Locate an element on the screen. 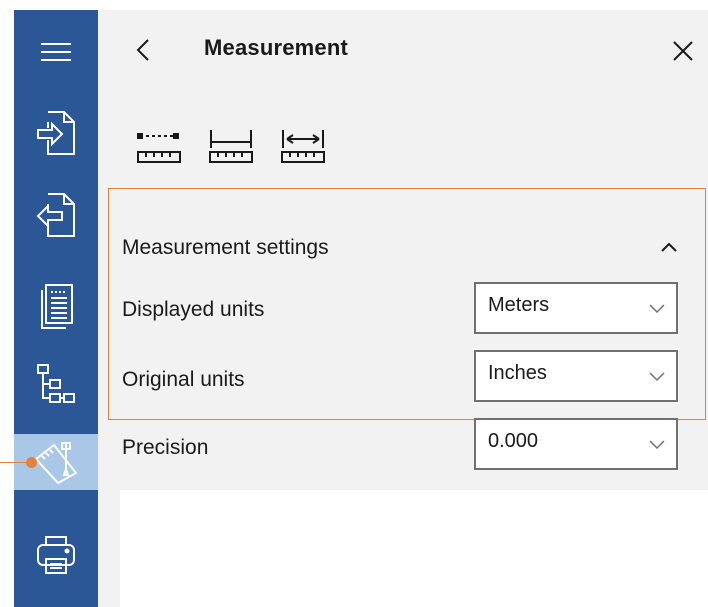  precision-select: 0.000 is located at coordinates (576, 444).